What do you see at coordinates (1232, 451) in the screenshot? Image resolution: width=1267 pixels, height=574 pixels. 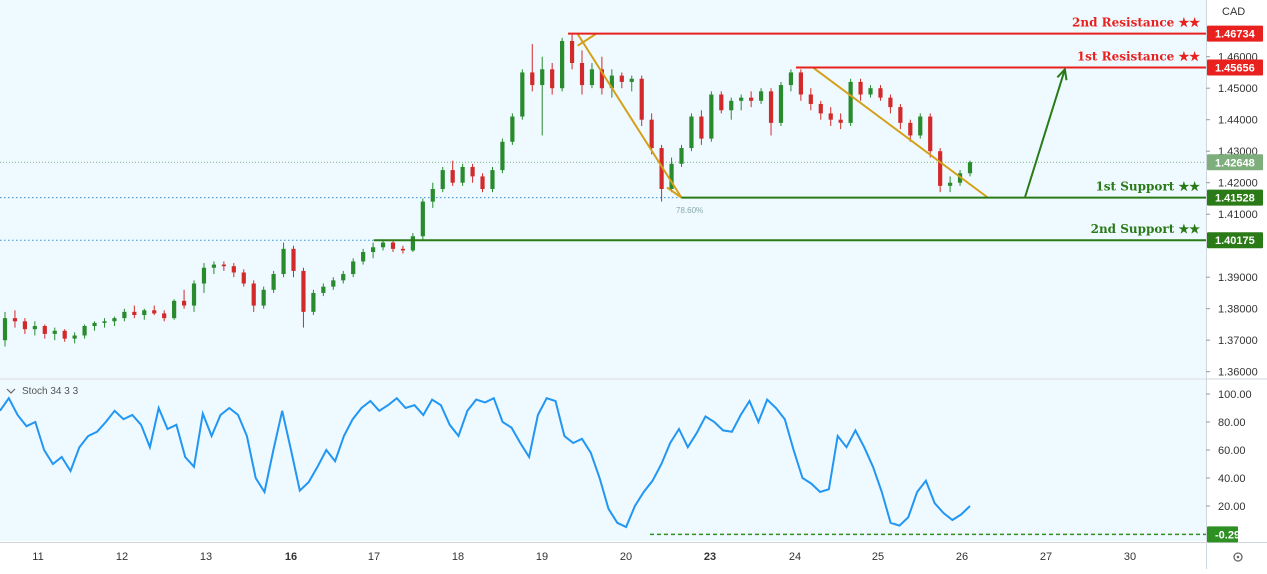 I see `oscillator-axis-tick-label: 60.00` at bounding box center [1232, 451].